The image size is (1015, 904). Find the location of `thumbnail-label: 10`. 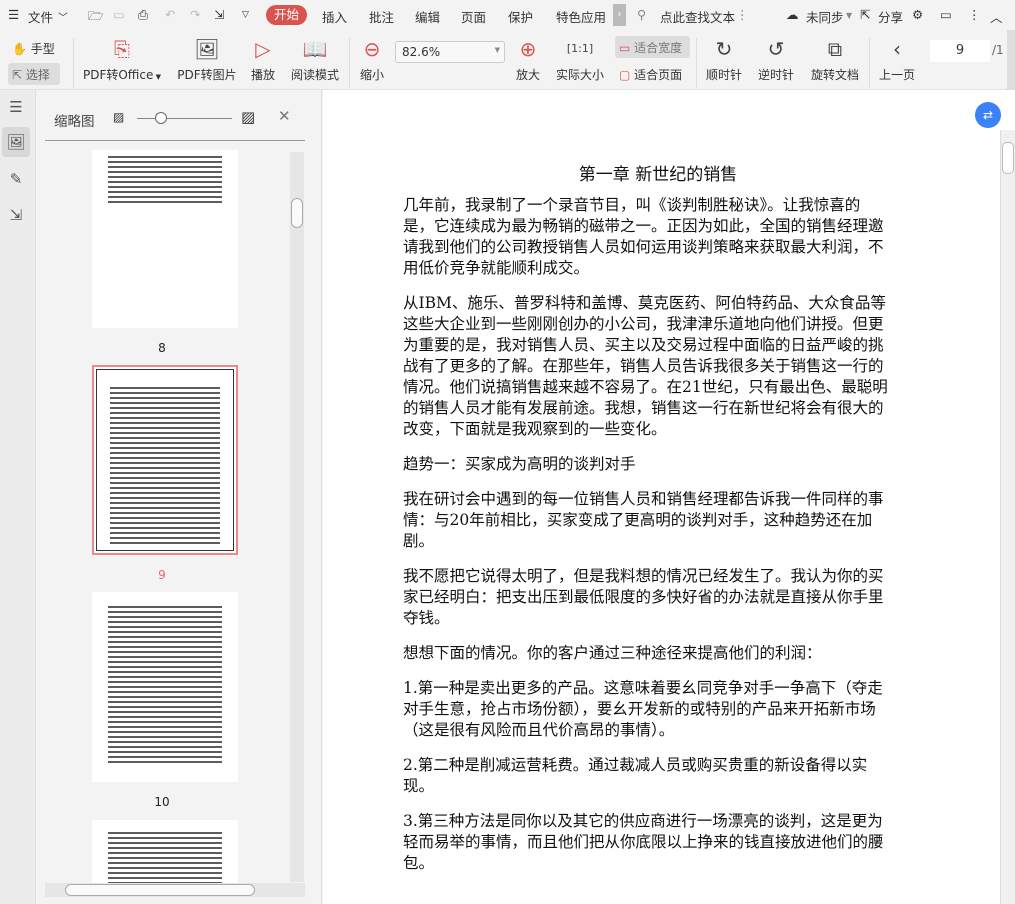

thumbnail-label: 10 is located at coordinates (162, 802).